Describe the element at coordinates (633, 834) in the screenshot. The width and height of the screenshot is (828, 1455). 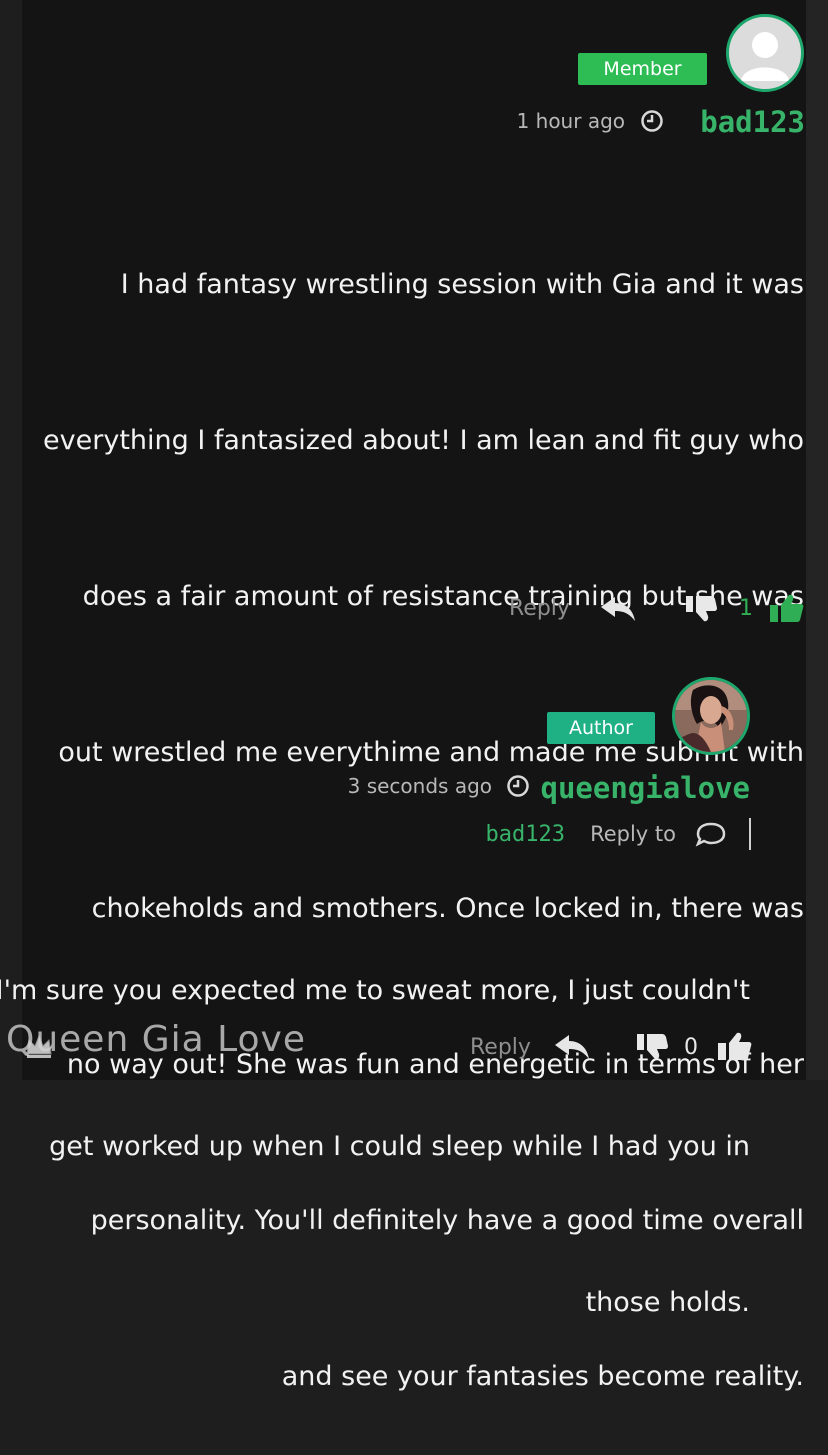
I see `reply-to-label: Reply to` at that location.